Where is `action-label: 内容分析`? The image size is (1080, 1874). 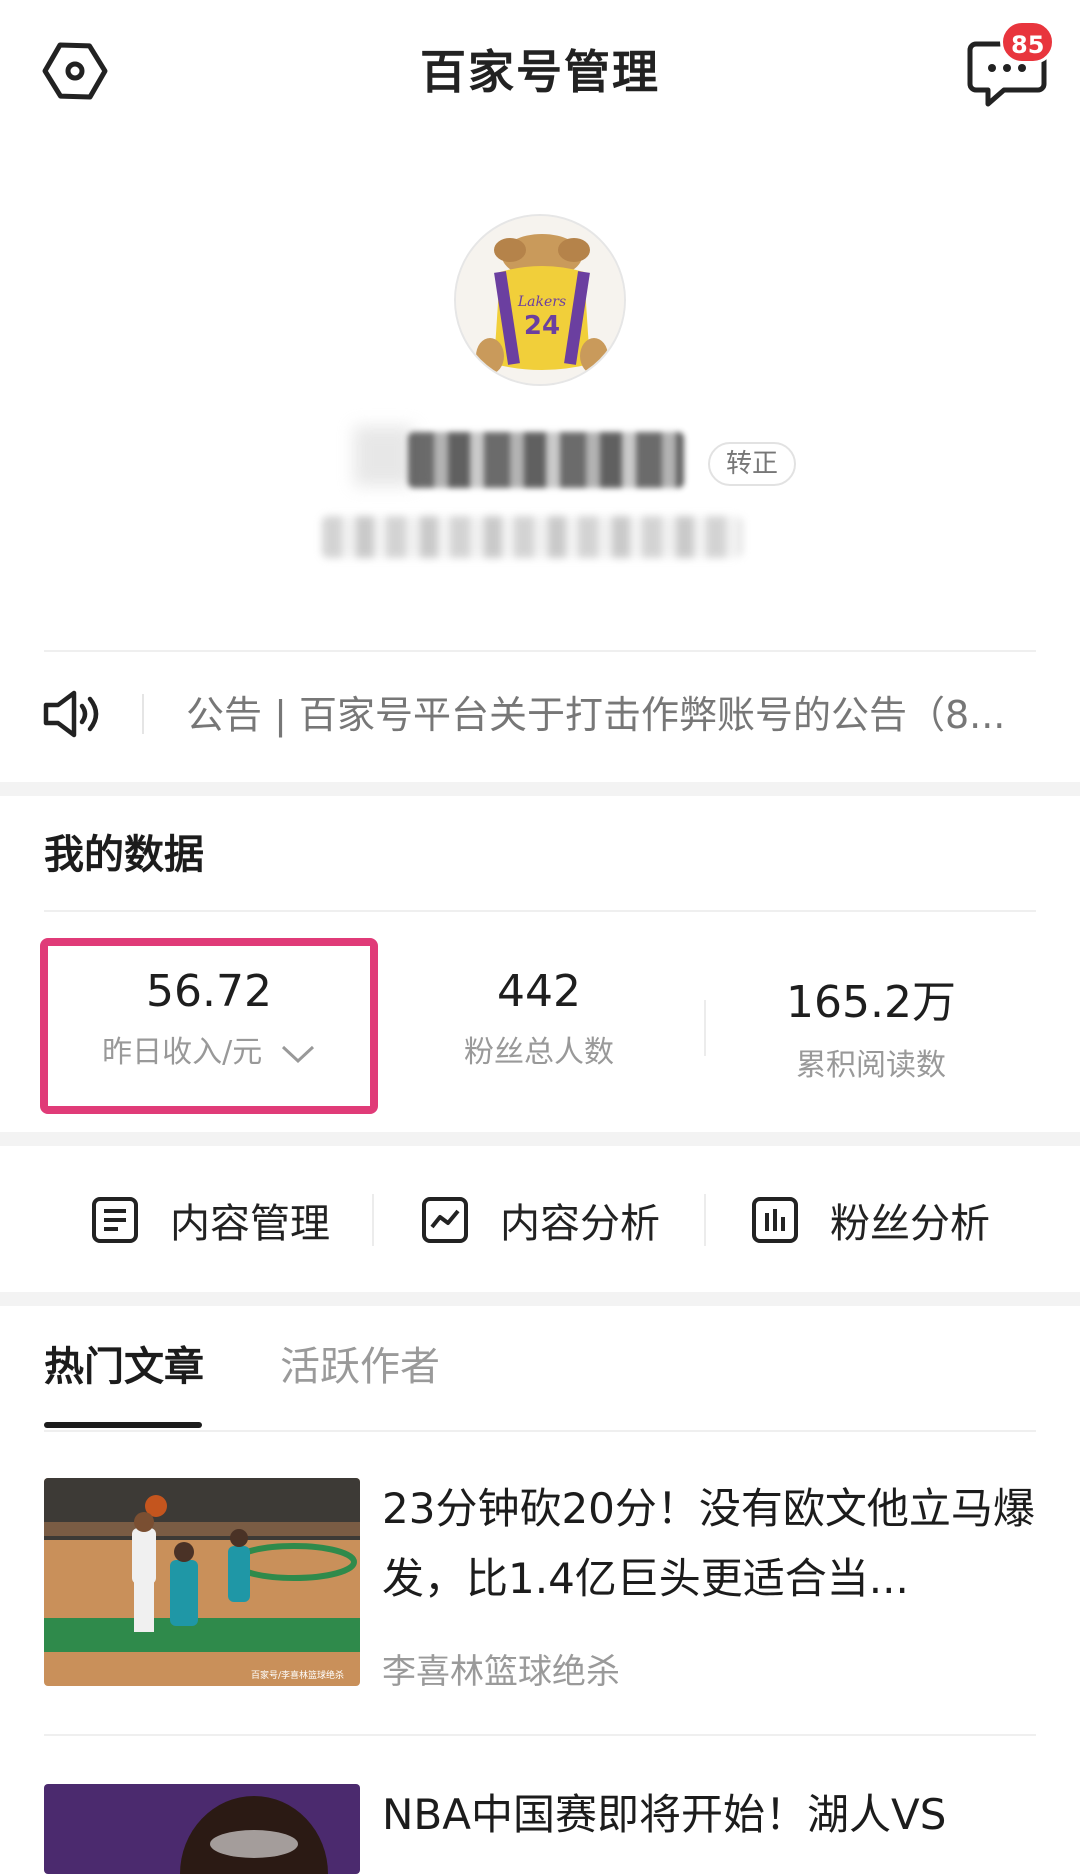
action-label: 内容分析 is located at coordinates (580, 1224).